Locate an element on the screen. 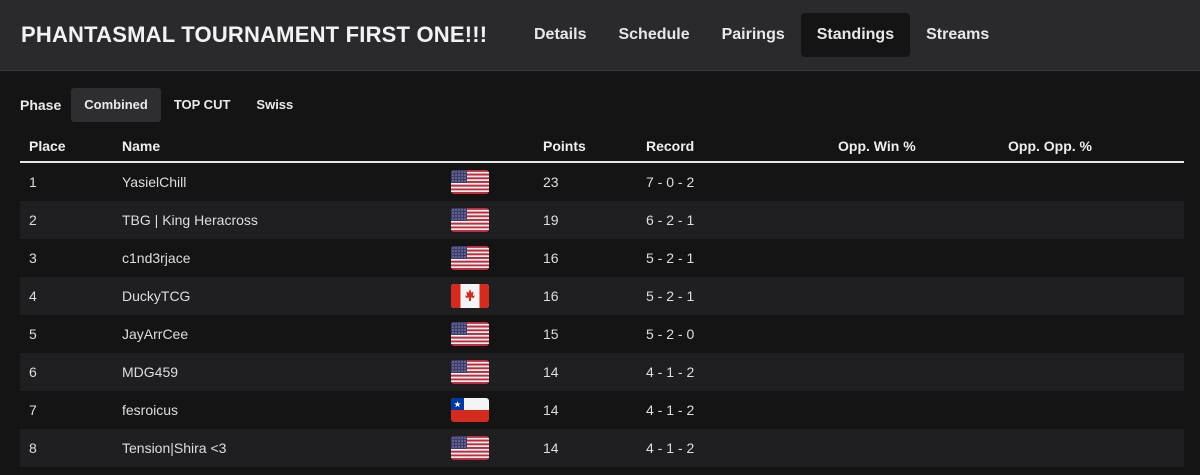  record-cell: 5 - 2 - 0 is located at coordinates (670, 334).